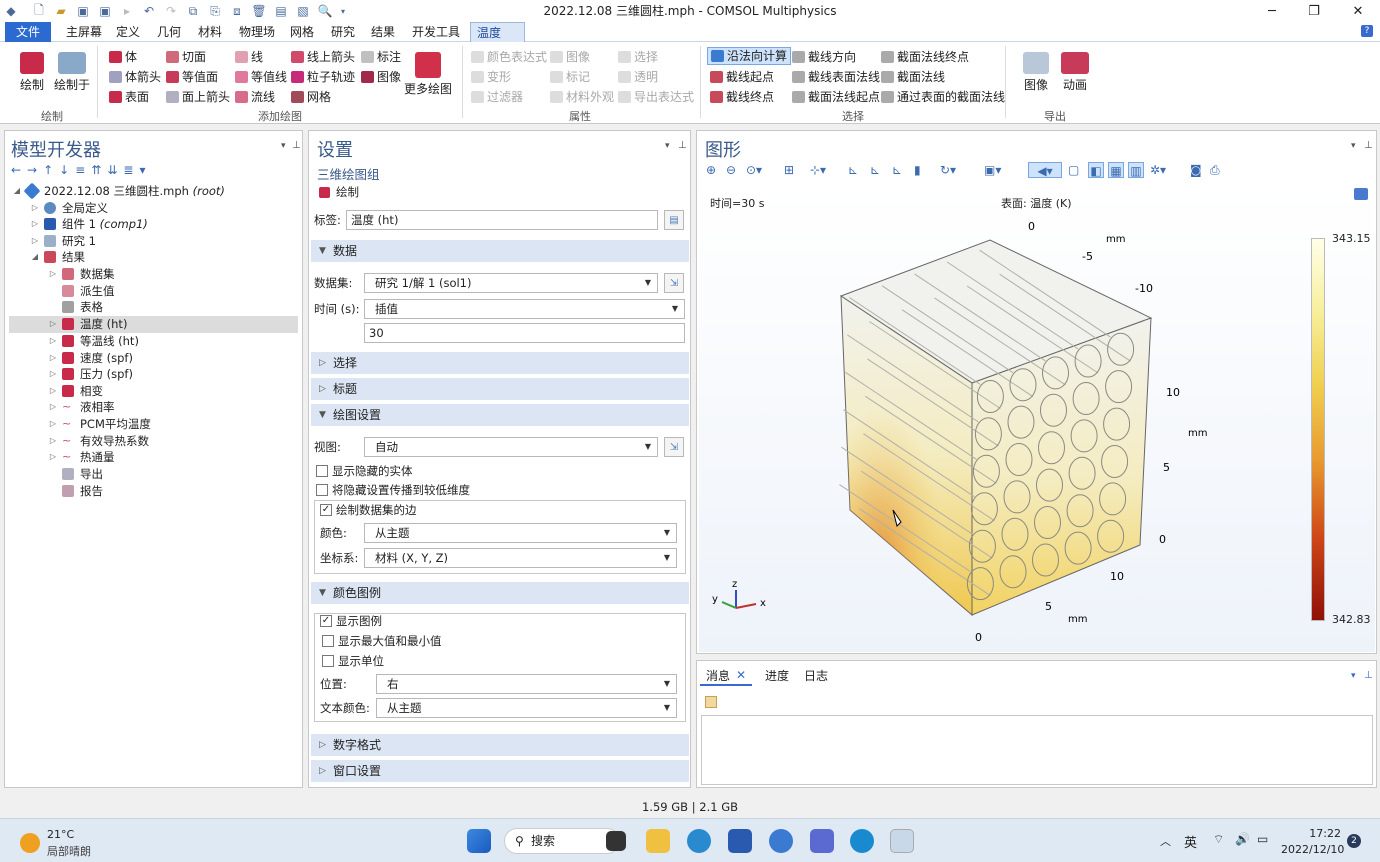 This screenshot has height=862, width=1380. What do you see at coordinates (302, 32) in the screenshot?
I see `menu-mesh: 网格` at bounding box center [302, 32].